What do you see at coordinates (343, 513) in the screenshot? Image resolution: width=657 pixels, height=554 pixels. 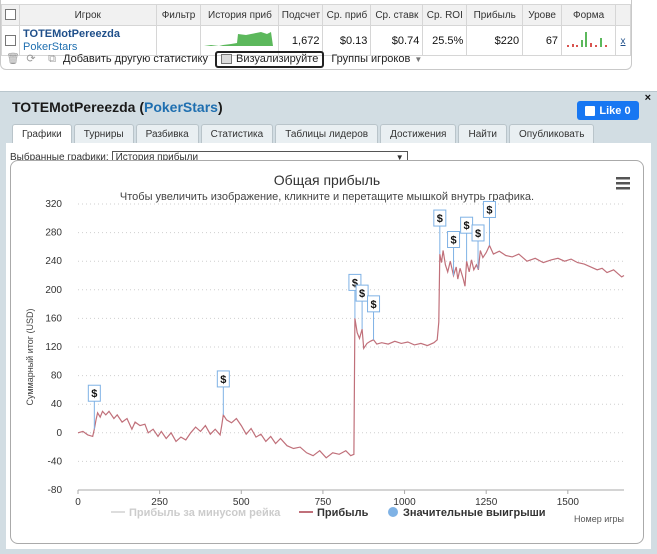 I see `legend-label-profit: Прибыль` at bounding box center [343, 513].